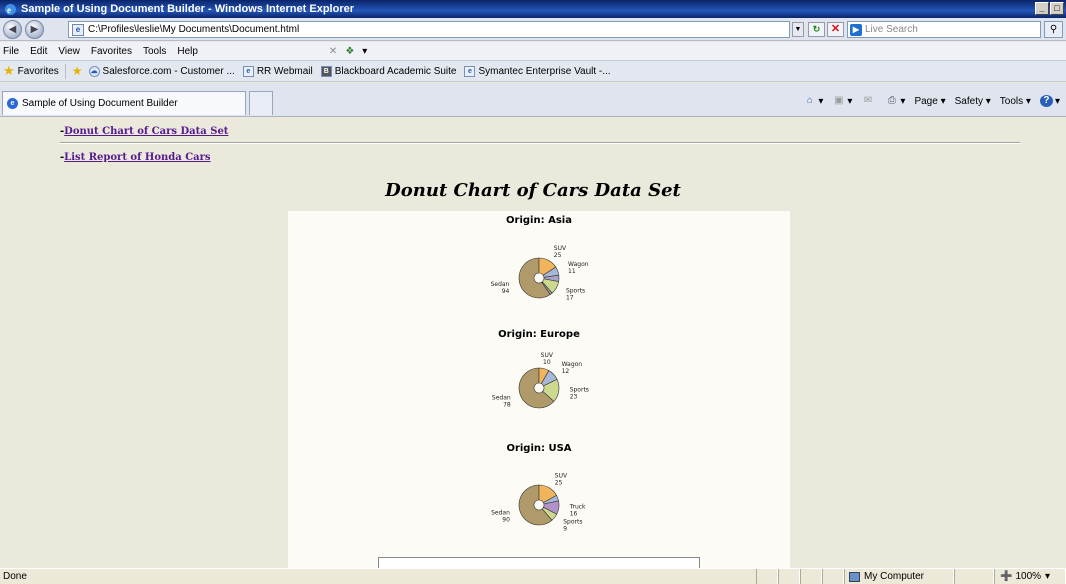  What do you see at coordinates (364, 51) in the screenshot?
I see `addon-dropdown-icon: ▾` at bounding box center [364, 51].